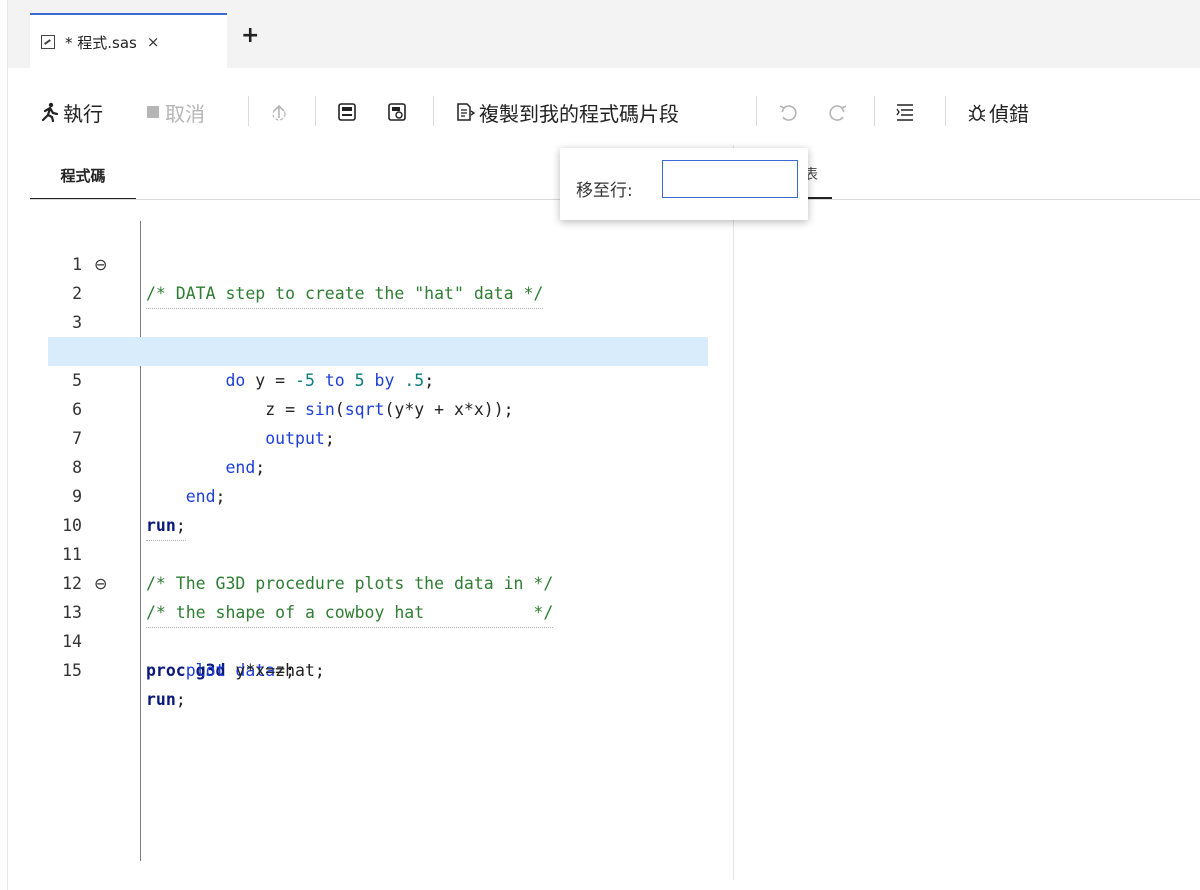  I want to click on submit-upload-button, so click(279, 112).